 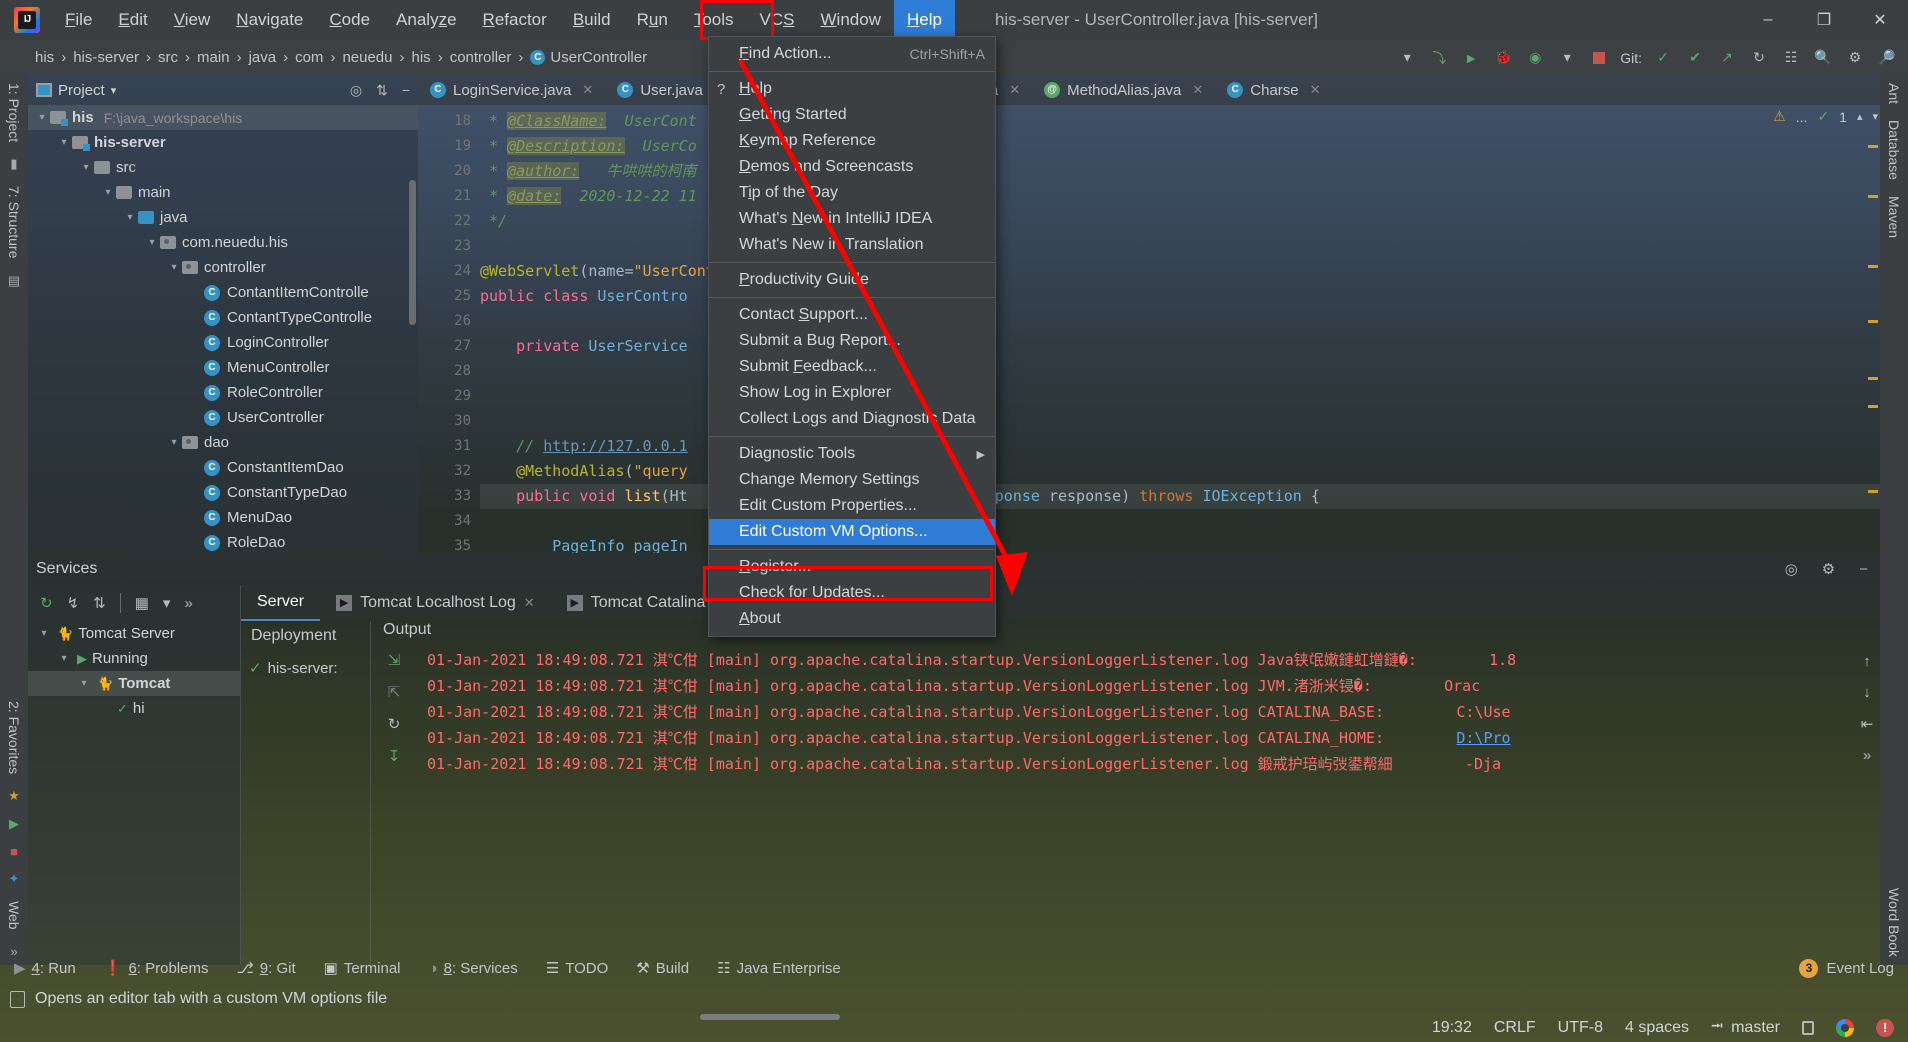 What do you see at coordinates (449, 329) in the screenshot?
I see `editor-gutter: 18 19 20 21 22 23 24 25 26 27 28 29 30 31 32 33 34 35` at bounding box center [449, 329].